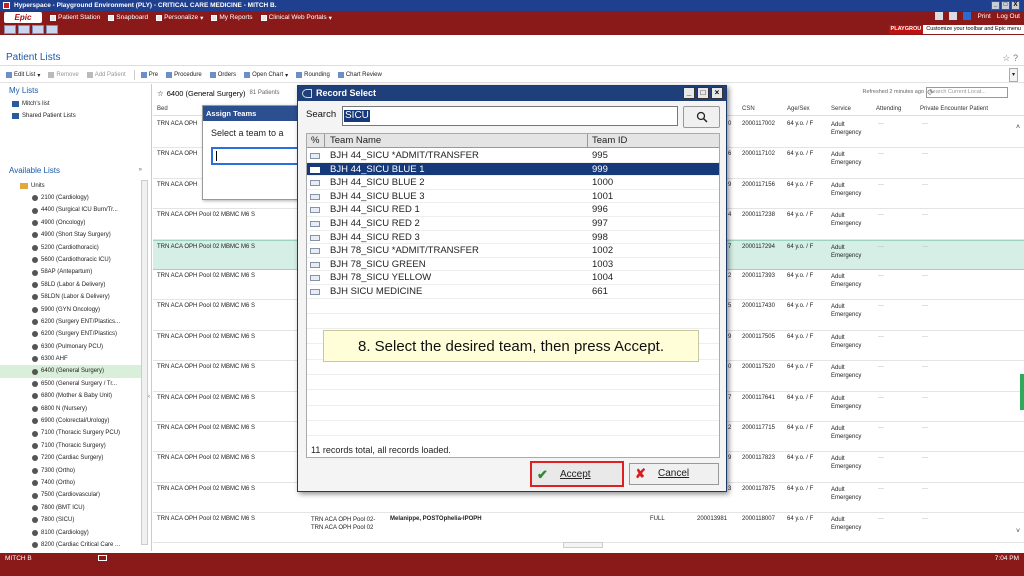 This screenshot has width=1024, height=576. Describe the element at coordinates (953, 16) in the screenshot. I see `help-icon` at that location.